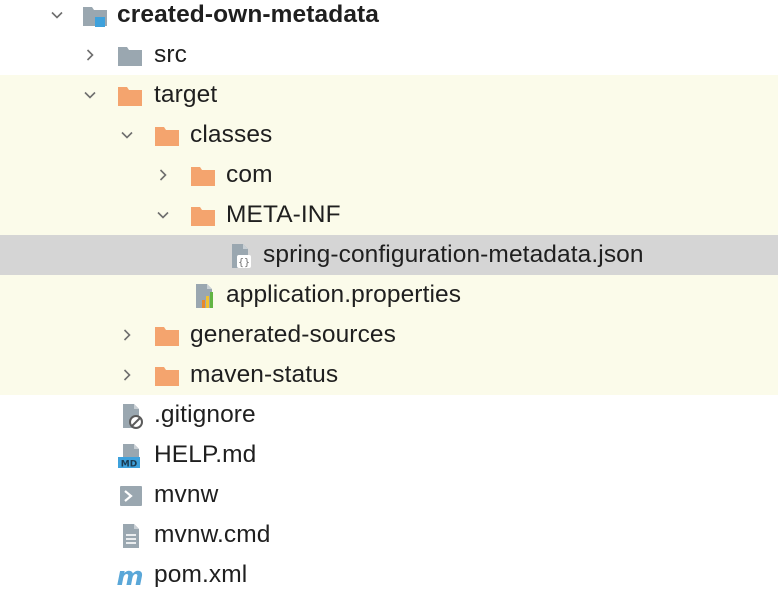 The height and width of the screenshot is (596, 778). Describe the element at coordinates (131, 456) in the screenshot. I see `markdown-file-icon: MD` at that location.